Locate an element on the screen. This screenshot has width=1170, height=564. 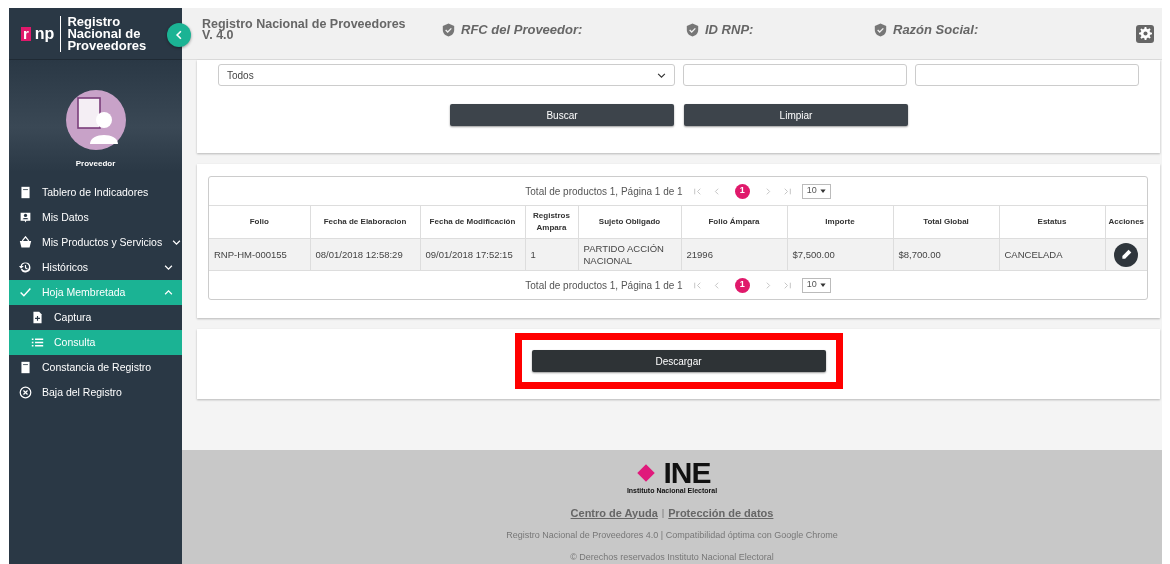
app-title: Registro Nacional de Proveedores V. 4.0 is located at coordinates (304, 29).